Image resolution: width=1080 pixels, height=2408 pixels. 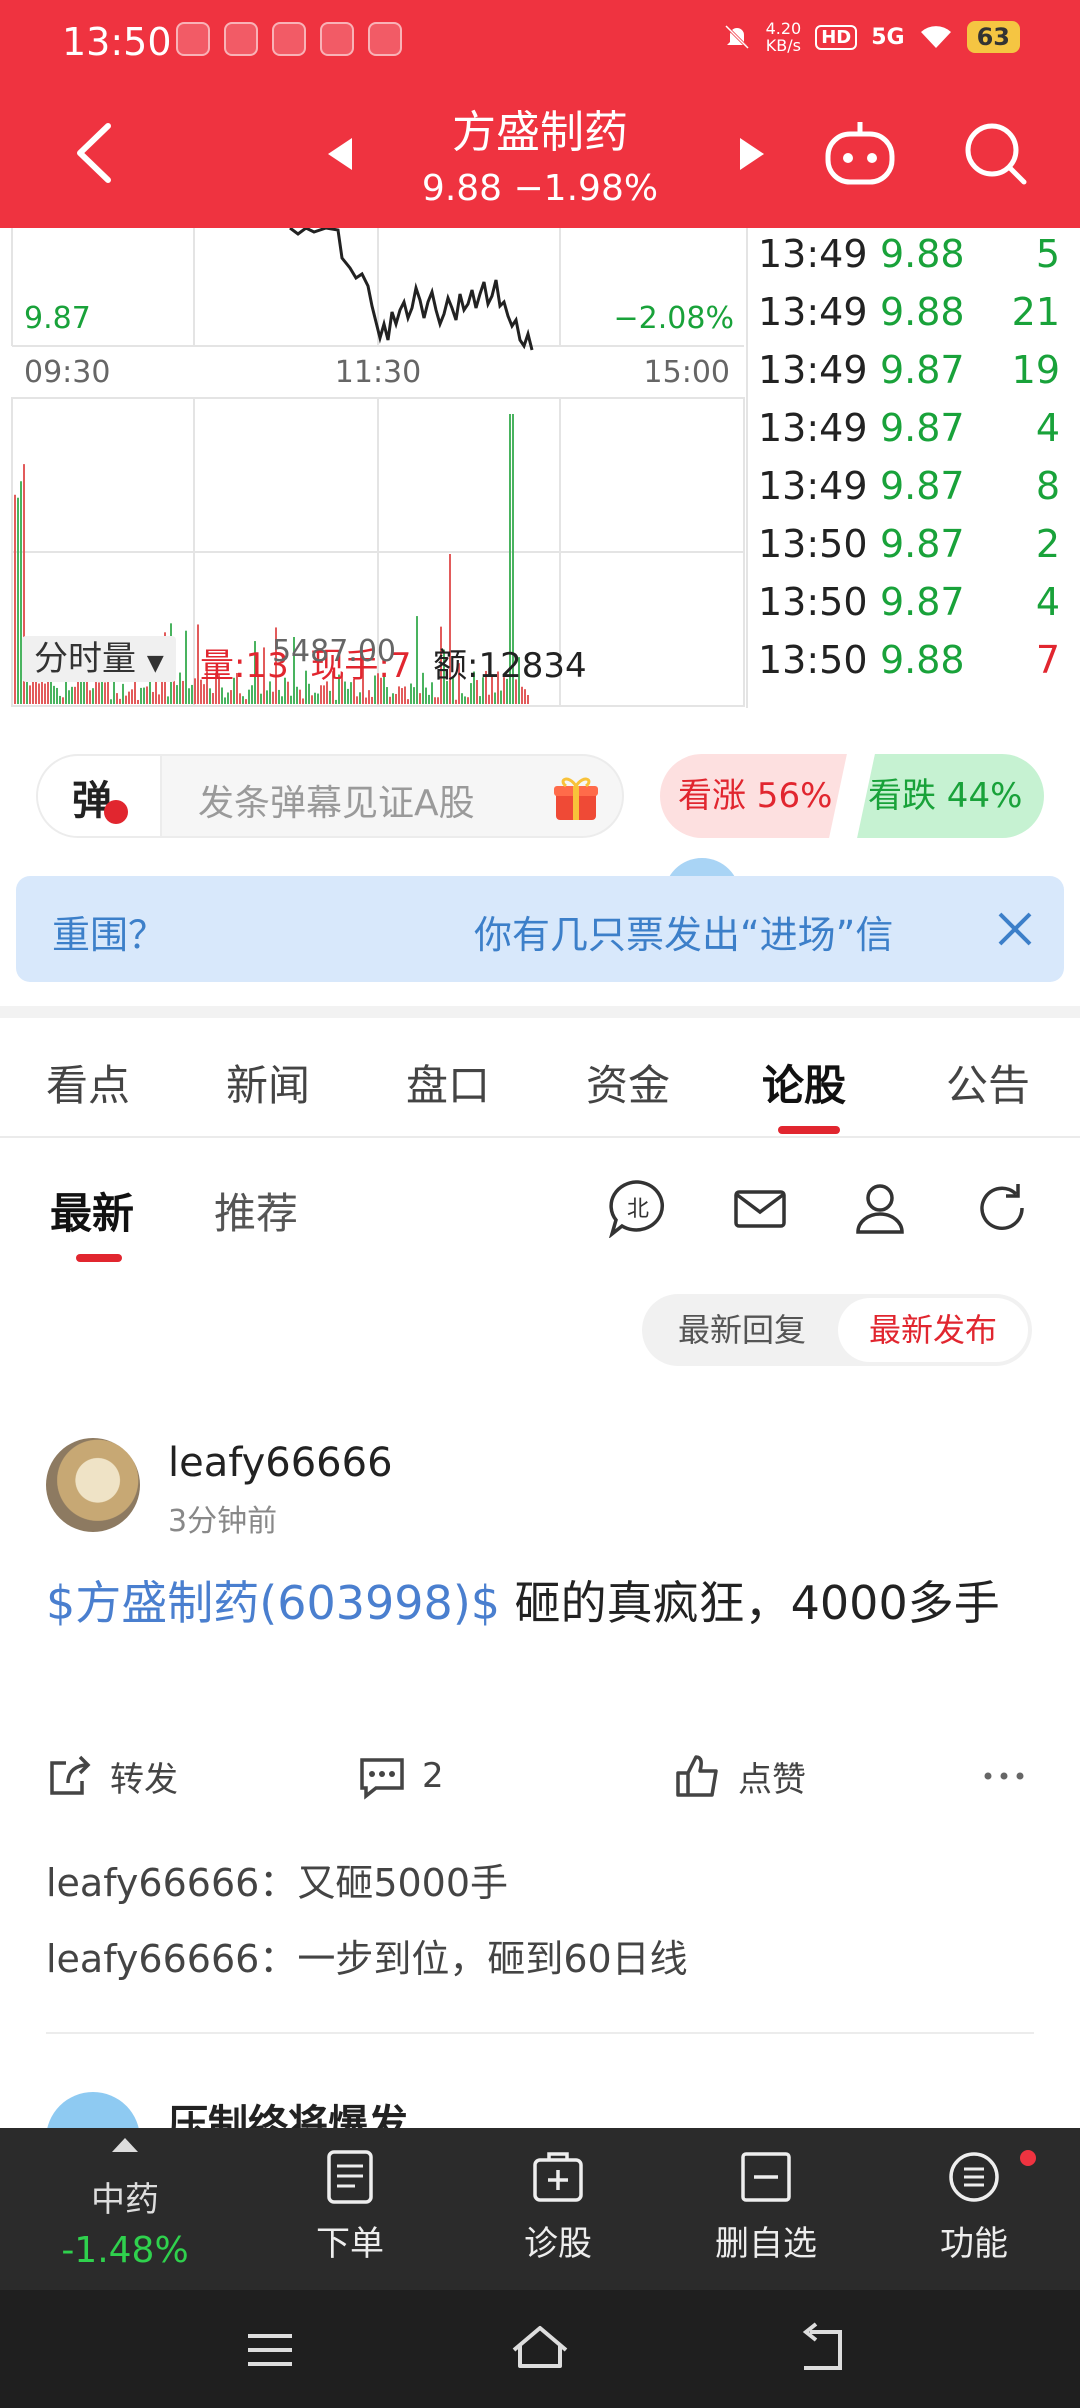 What do you see at coordinates (820, 2350) in the screenshot?
I see `back-nav-icon` at bounding box center [820, 2350].